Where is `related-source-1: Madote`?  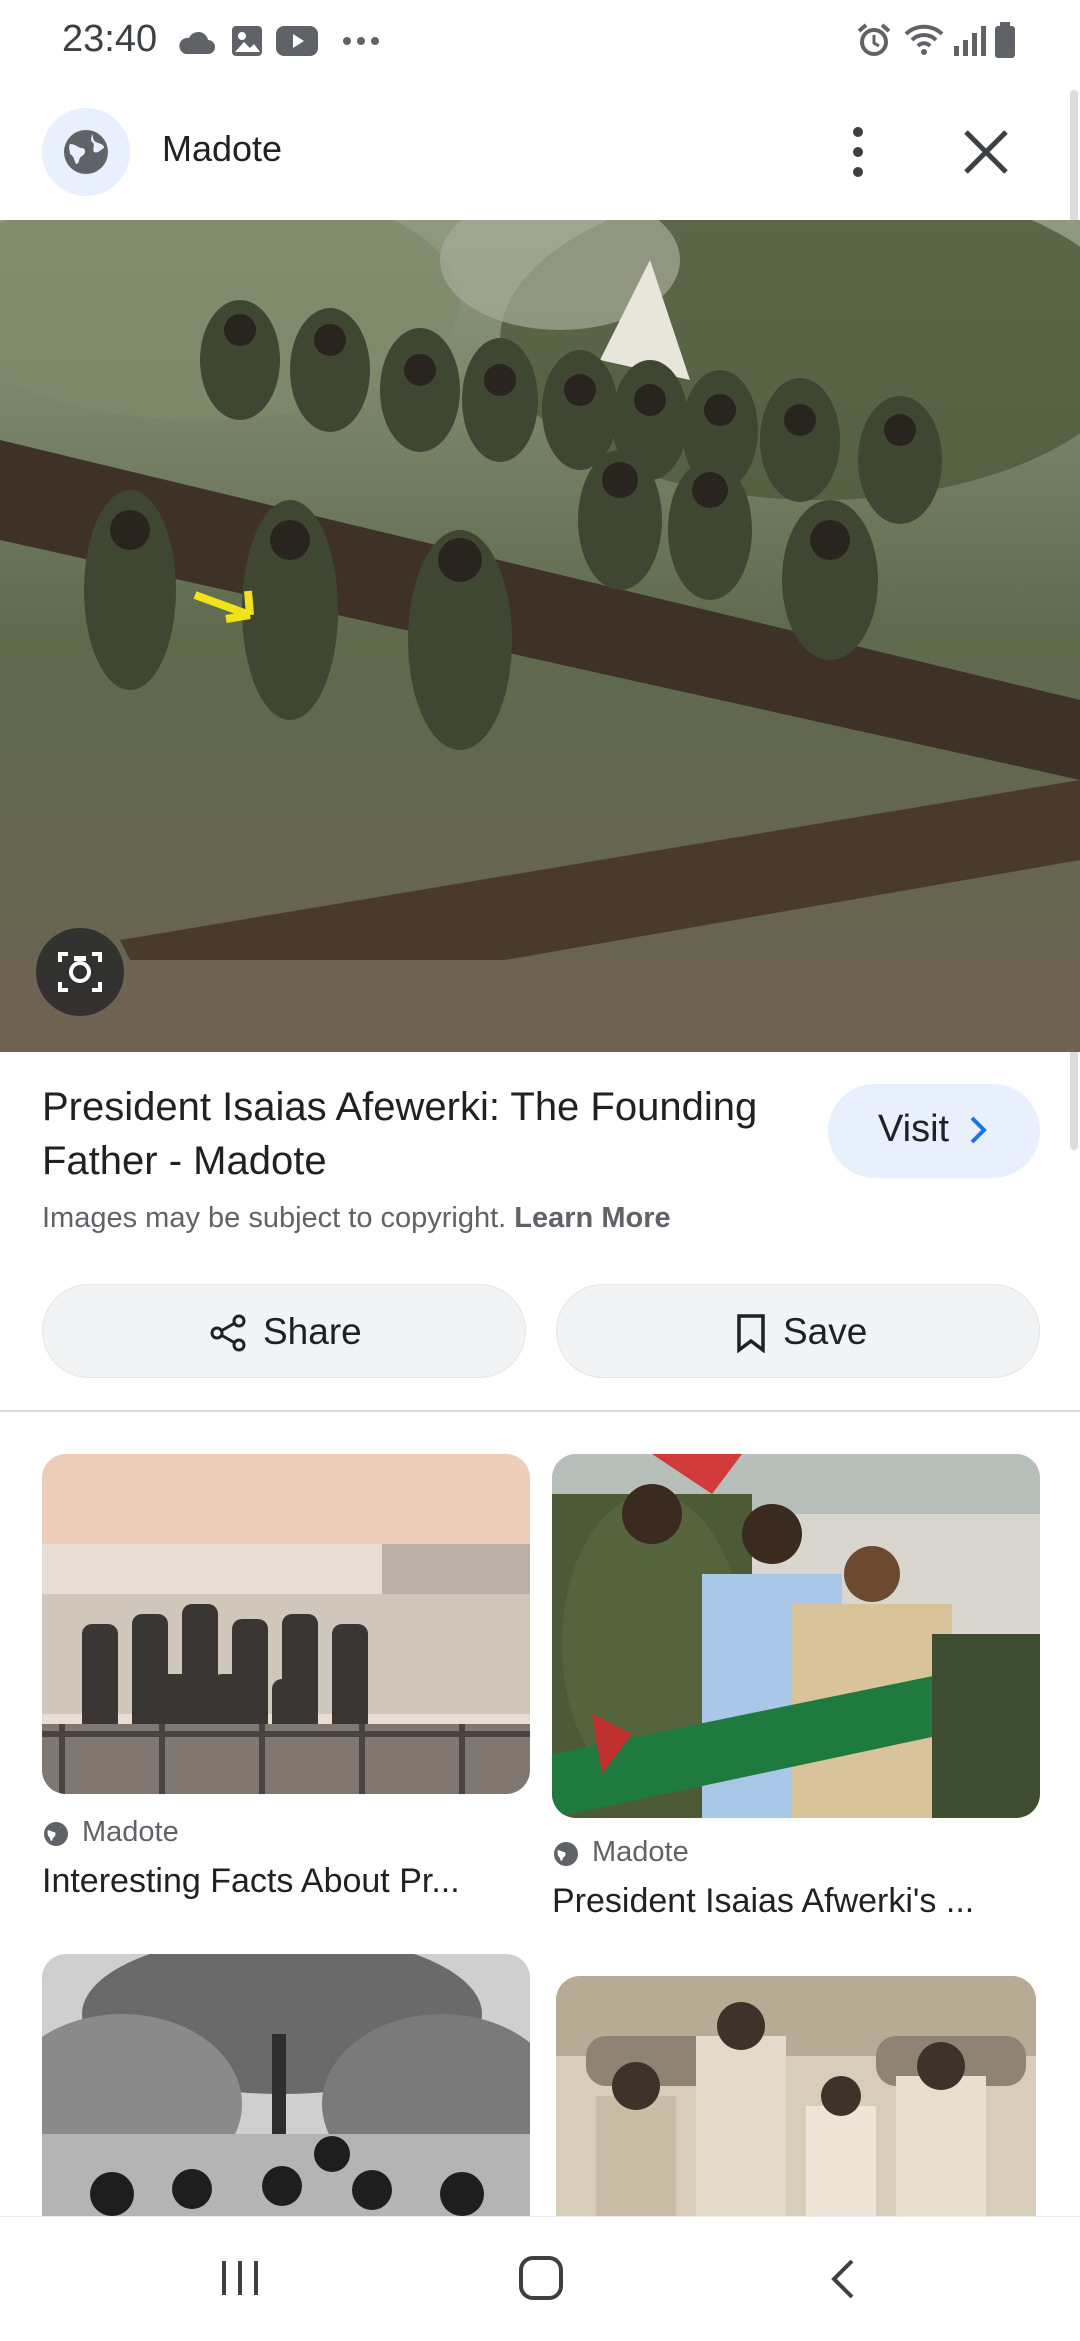
related-source-1: Madote is located at coordinates (192, 1834).